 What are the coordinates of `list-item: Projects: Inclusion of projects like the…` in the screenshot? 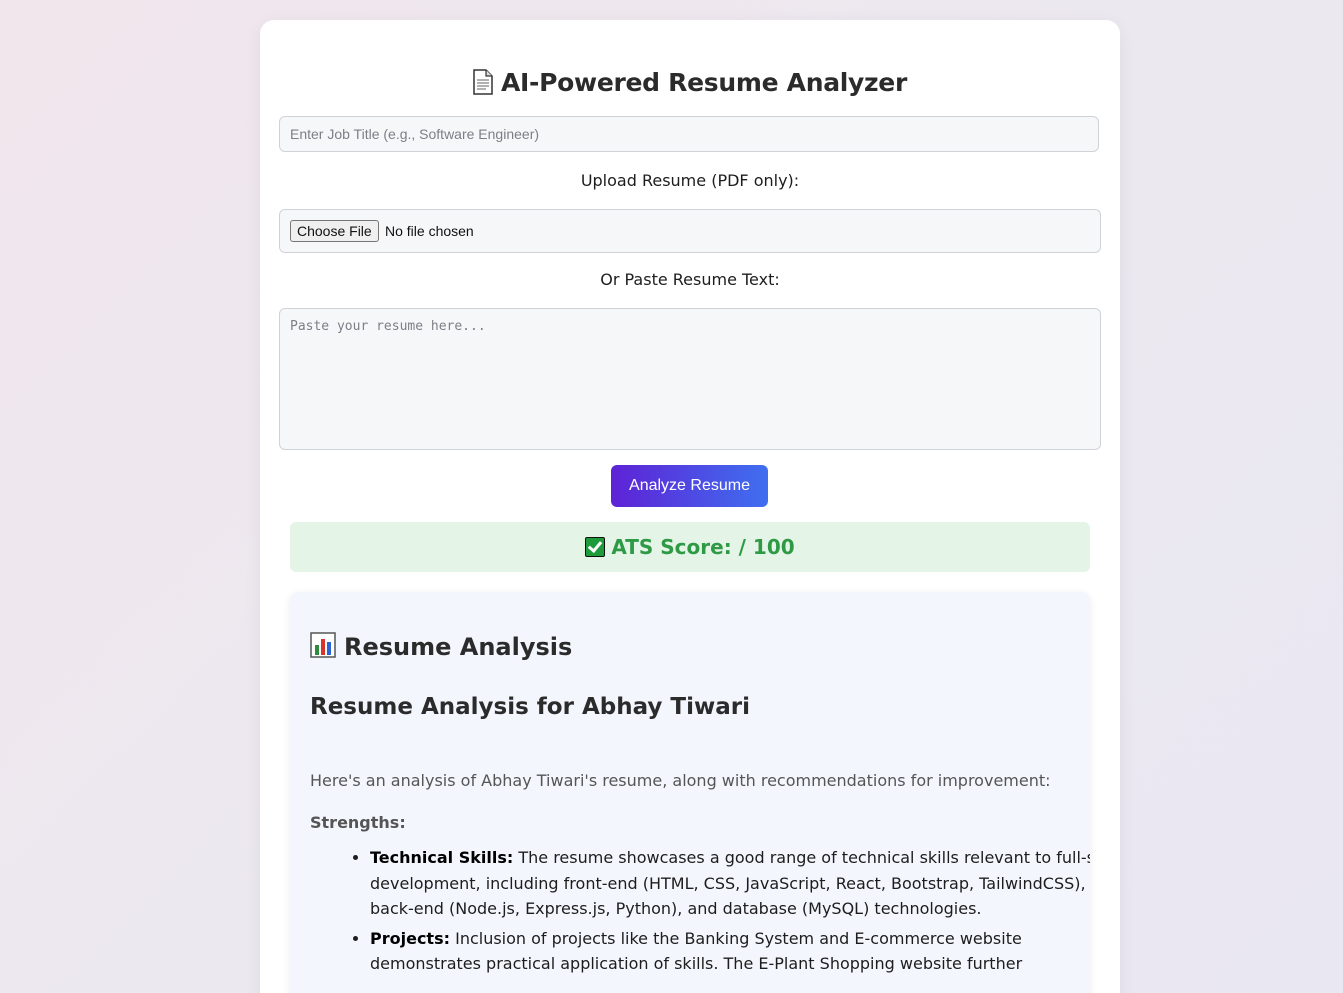 It's located at (730, 951).